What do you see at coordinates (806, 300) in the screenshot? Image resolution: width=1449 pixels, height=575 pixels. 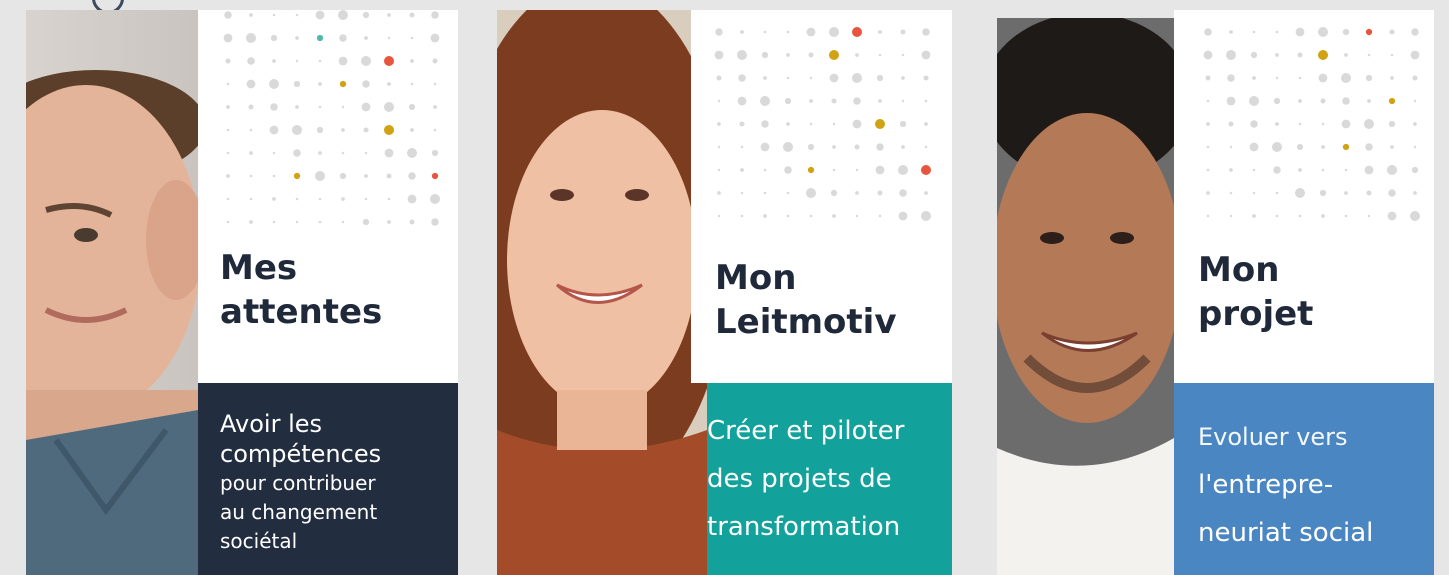 I see `card-title: Mon Leitmotiv` at bounding box center [806, 300].